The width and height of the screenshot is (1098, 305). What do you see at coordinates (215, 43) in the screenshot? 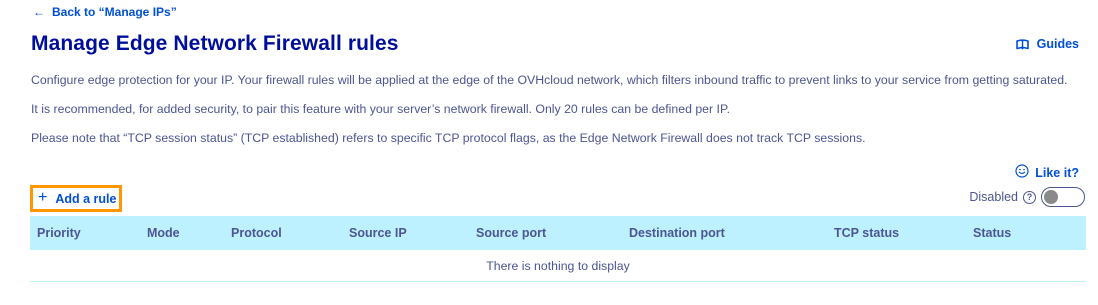
I see `page-title: Manage Edge Network Firewall rules` at bounding box center [215, 43].